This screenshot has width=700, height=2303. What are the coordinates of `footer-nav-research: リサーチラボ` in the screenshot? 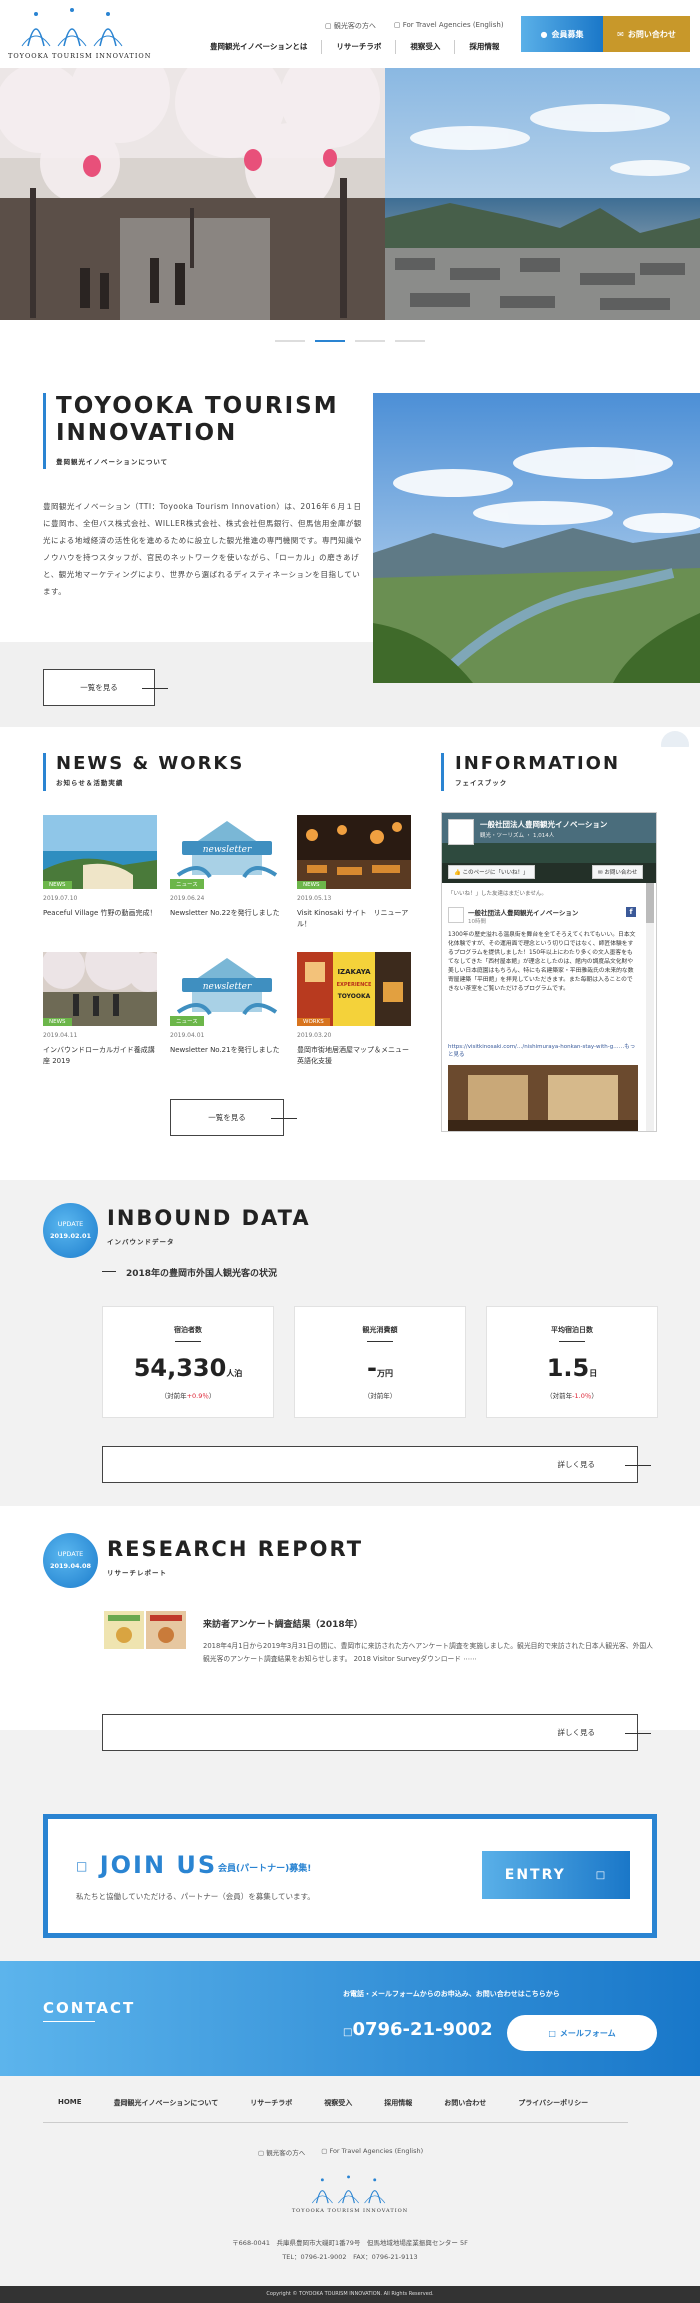 It's located at (271, 2103).